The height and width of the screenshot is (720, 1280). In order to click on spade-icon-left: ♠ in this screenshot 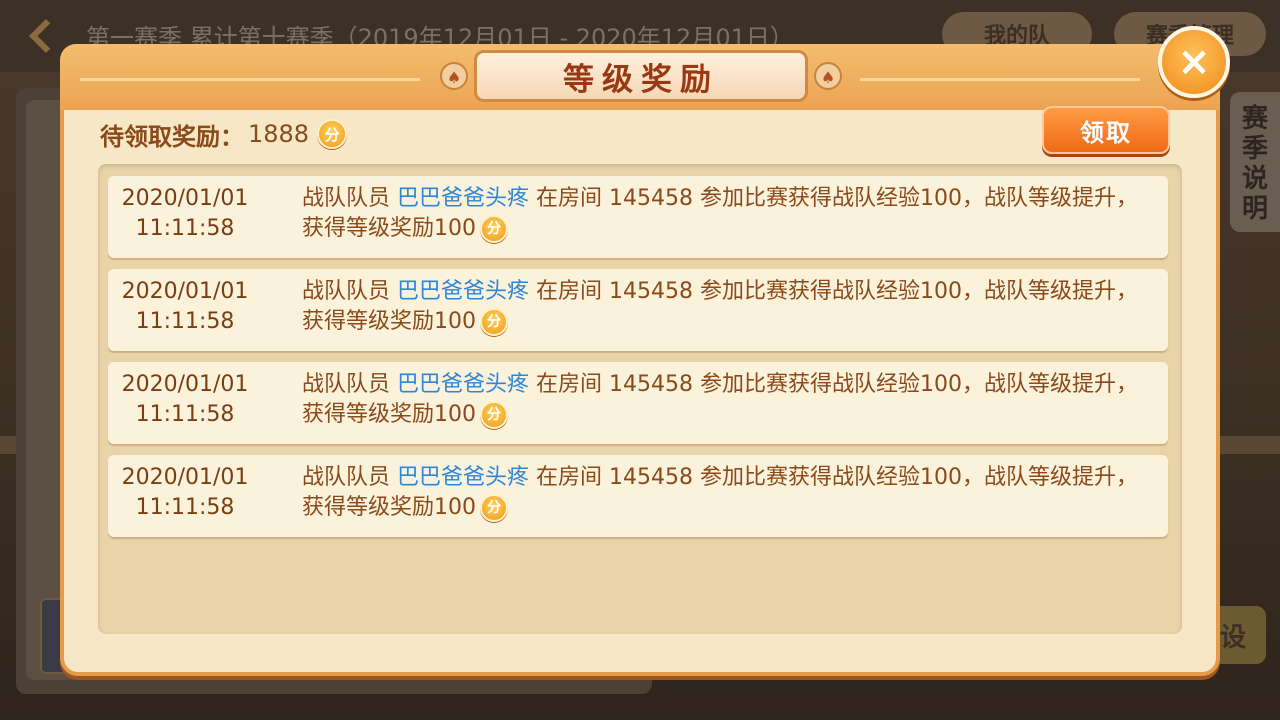, I will do `click(454, 76)`.